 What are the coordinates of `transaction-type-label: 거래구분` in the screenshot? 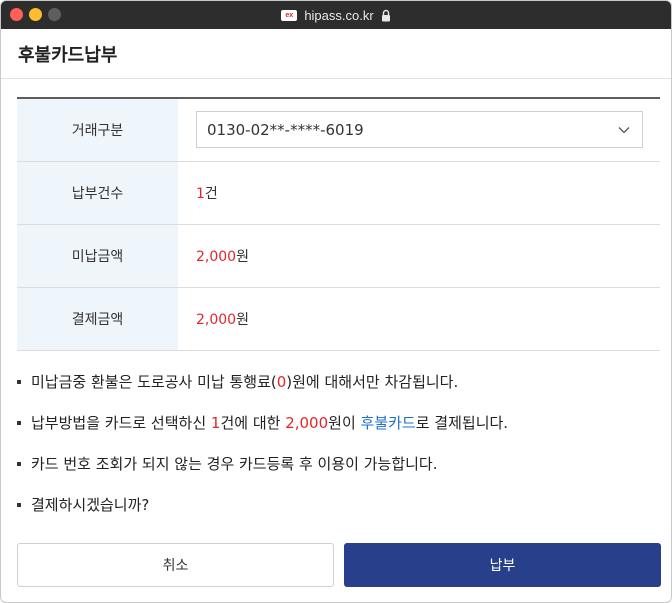 It's located at (97, 130).